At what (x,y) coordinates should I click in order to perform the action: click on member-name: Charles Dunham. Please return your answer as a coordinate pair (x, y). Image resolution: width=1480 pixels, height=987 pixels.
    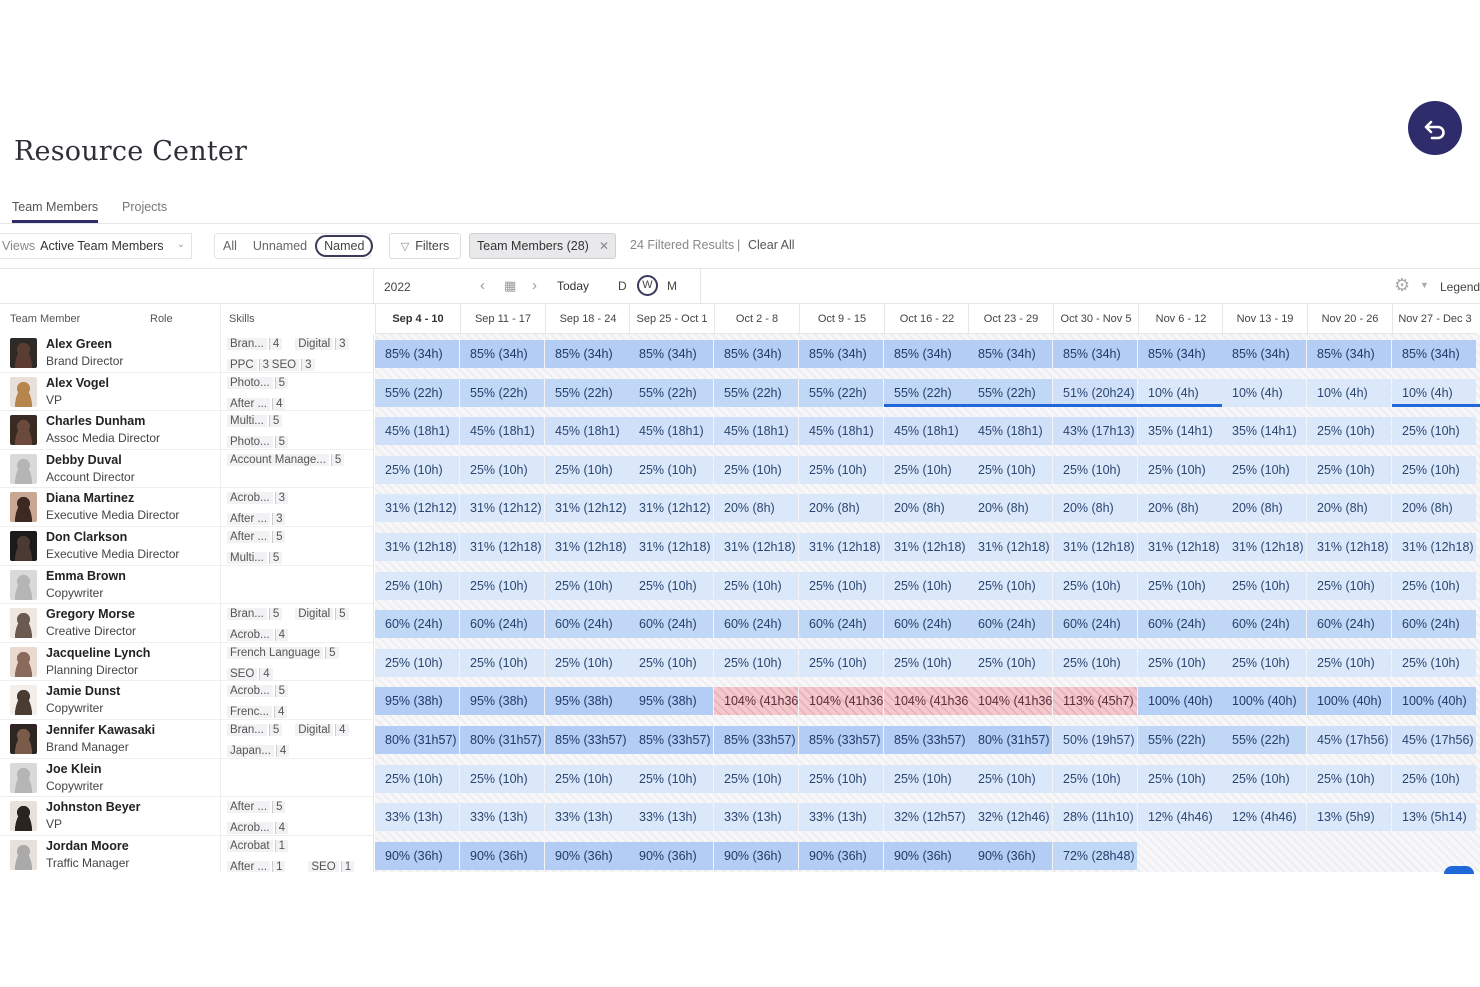
    Looking at the image, I should click on (95, 421).